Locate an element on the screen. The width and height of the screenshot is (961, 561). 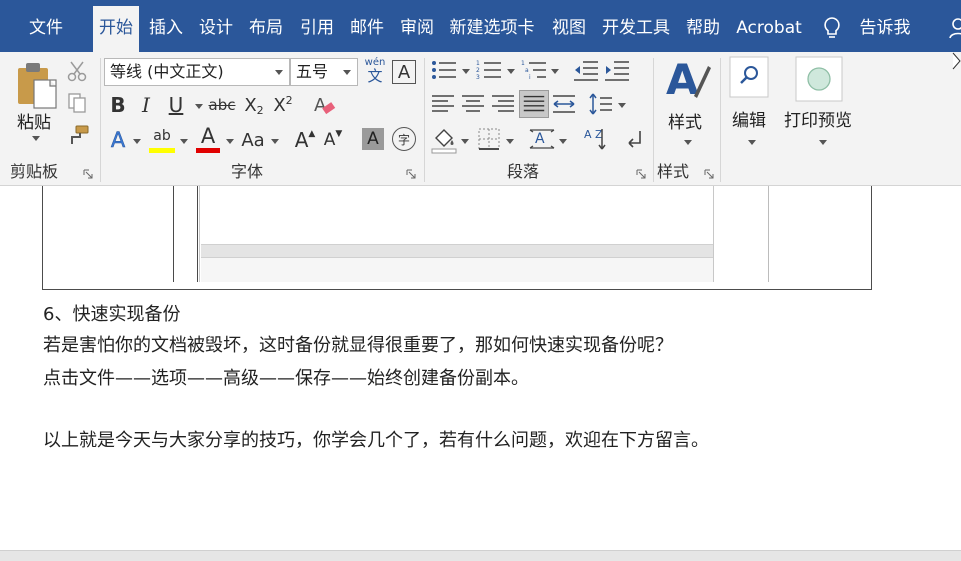
tell-me-search: 告诉我 is located at coordinates (885, 30).